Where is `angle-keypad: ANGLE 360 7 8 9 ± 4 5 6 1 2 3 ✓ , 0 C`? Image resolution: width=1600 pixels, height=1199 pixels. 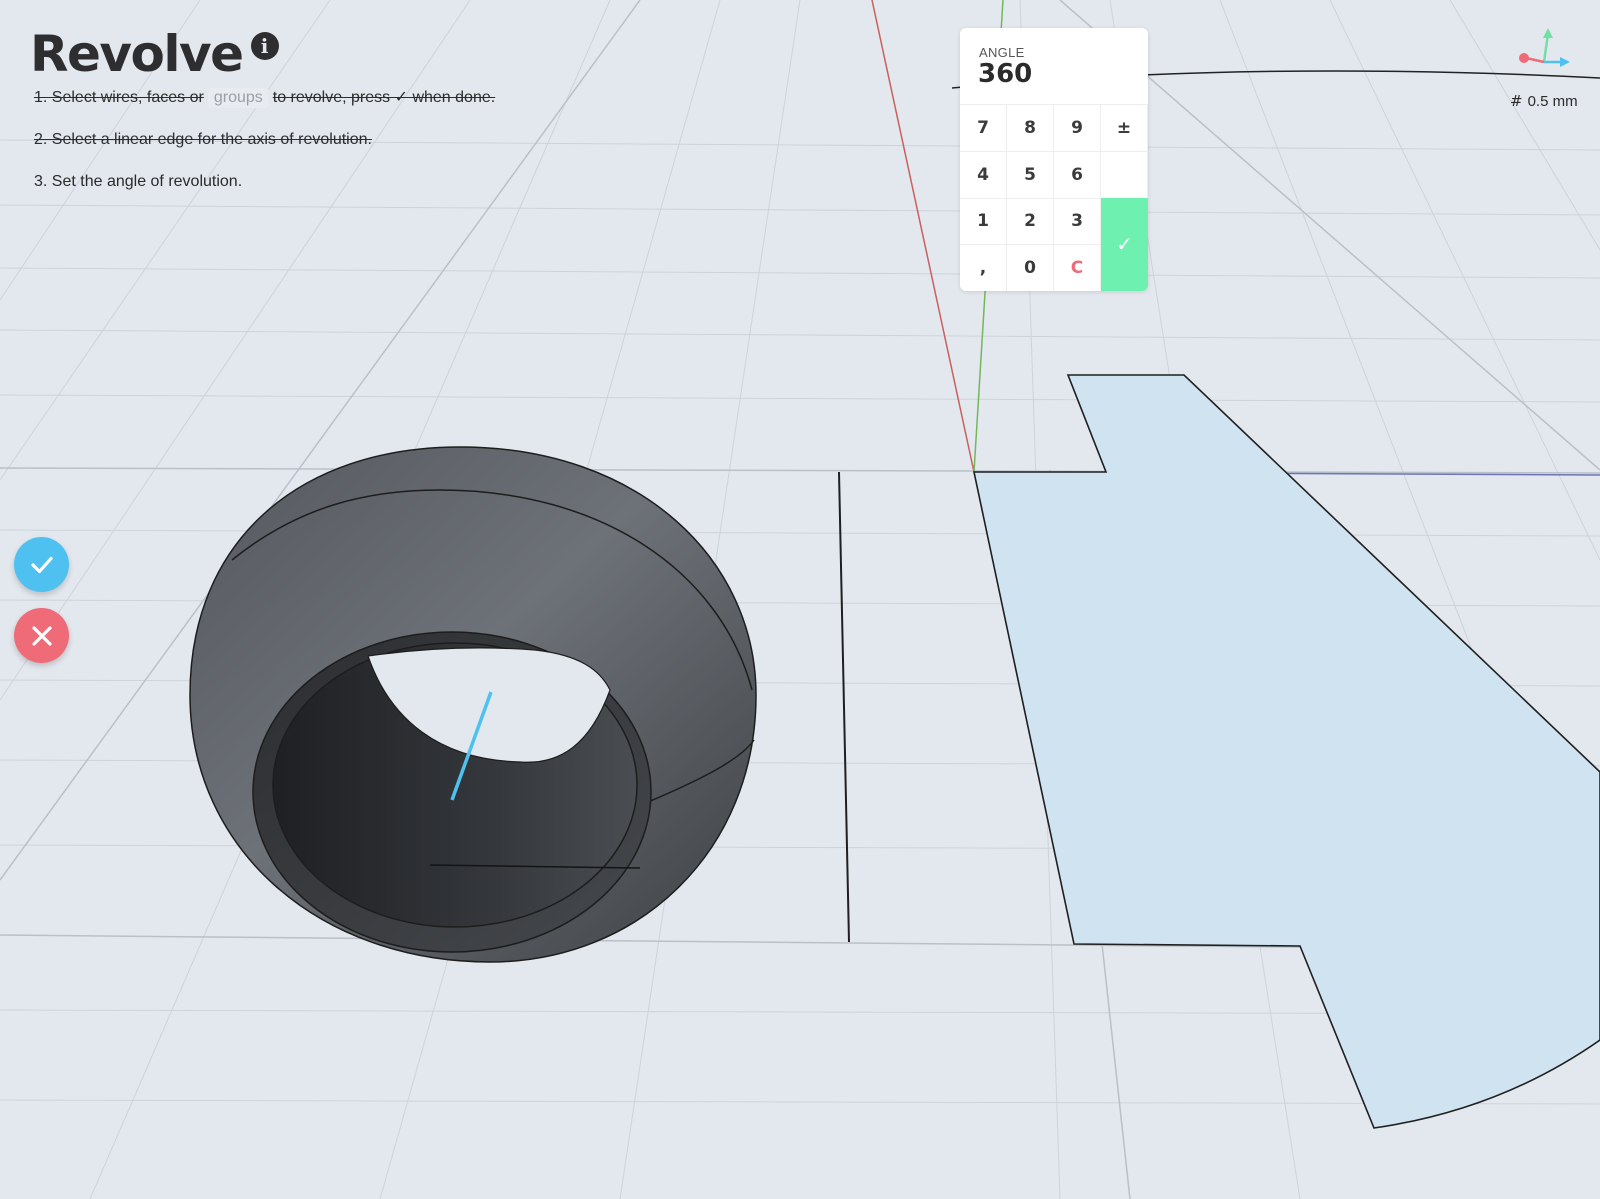 angle-keypad: ANGLE 360 7 8 9 ± 4 5 6 1 2 3 ✓ , 0 C is located at coordinates (1054, 159).